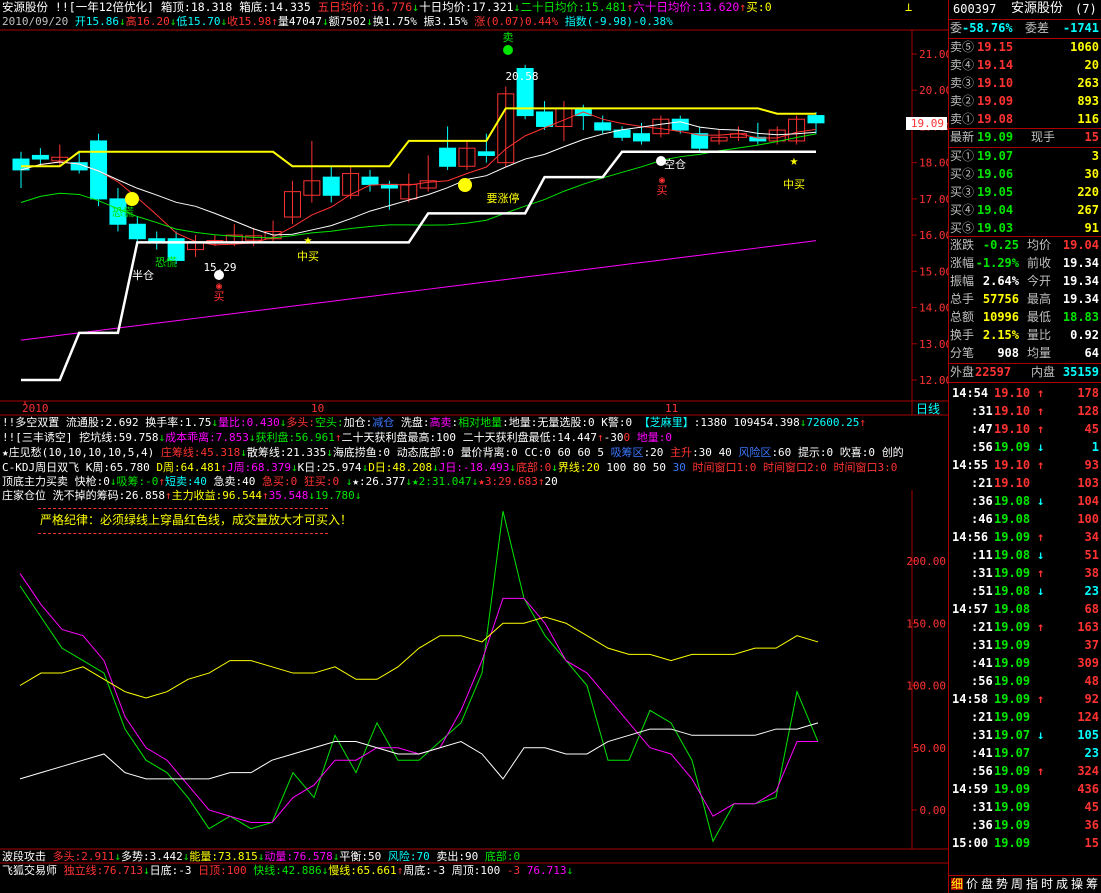  Describe the element at coordinates (38, 481) in the screenshot. I see `indicator-seg: 顶底主力买卖` at that location.